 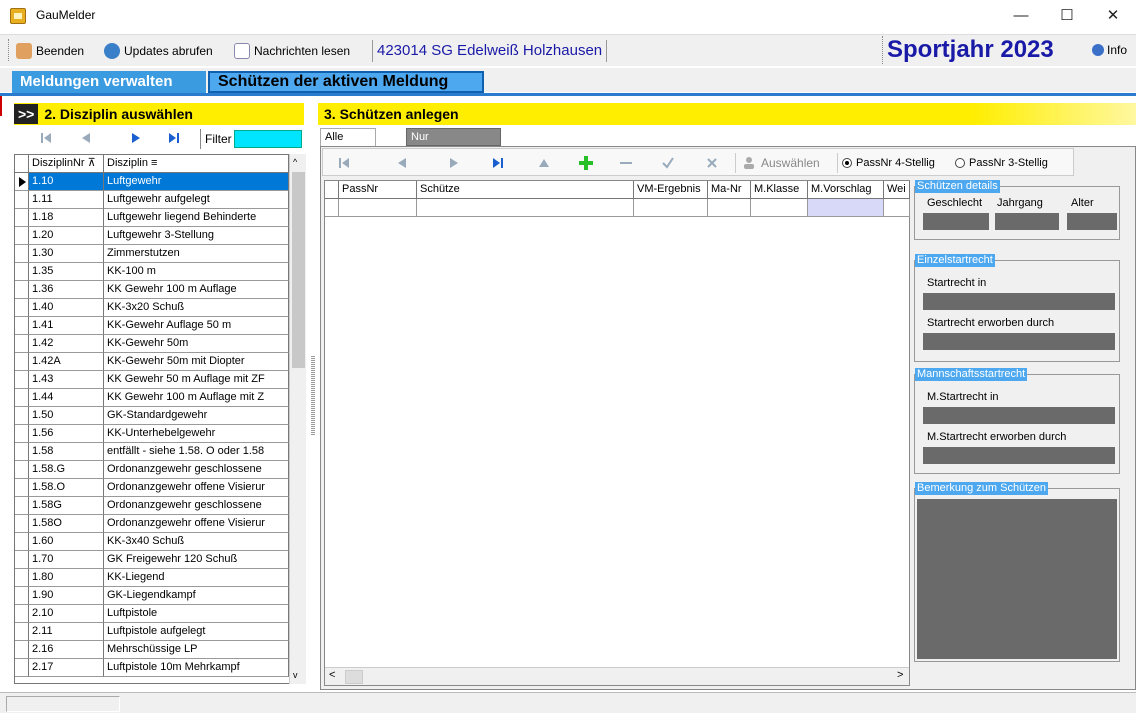 I want to click on filter-input, so click(x=268, y=139).